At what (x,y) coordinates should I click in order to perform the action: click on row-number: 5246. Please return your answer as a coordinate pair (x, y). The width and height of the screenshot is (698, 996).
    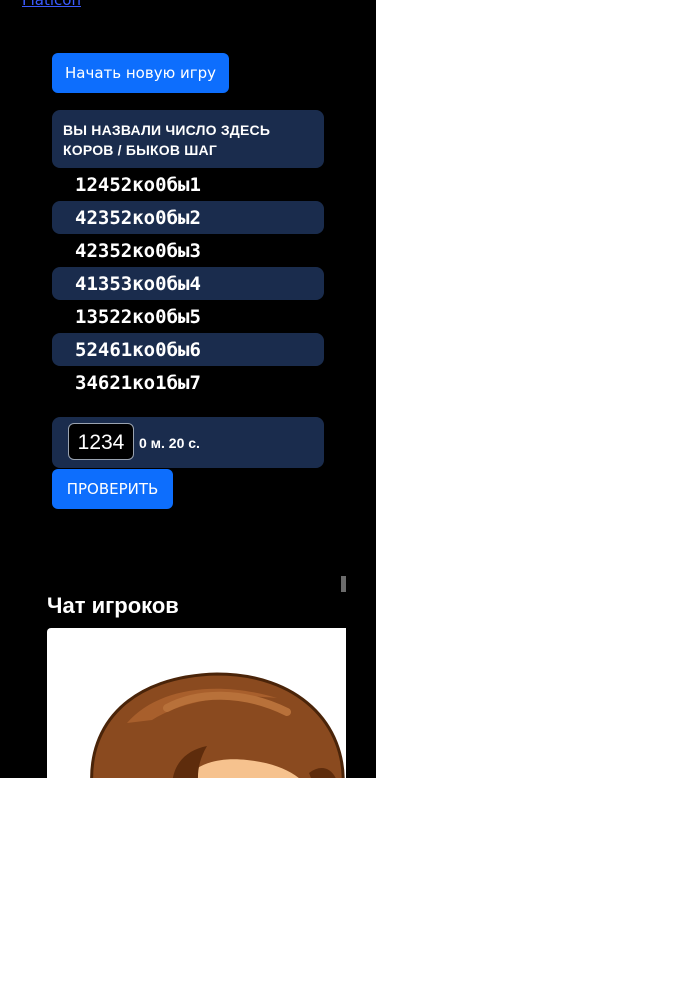
    Looking at the image, I should click on (98, 349).